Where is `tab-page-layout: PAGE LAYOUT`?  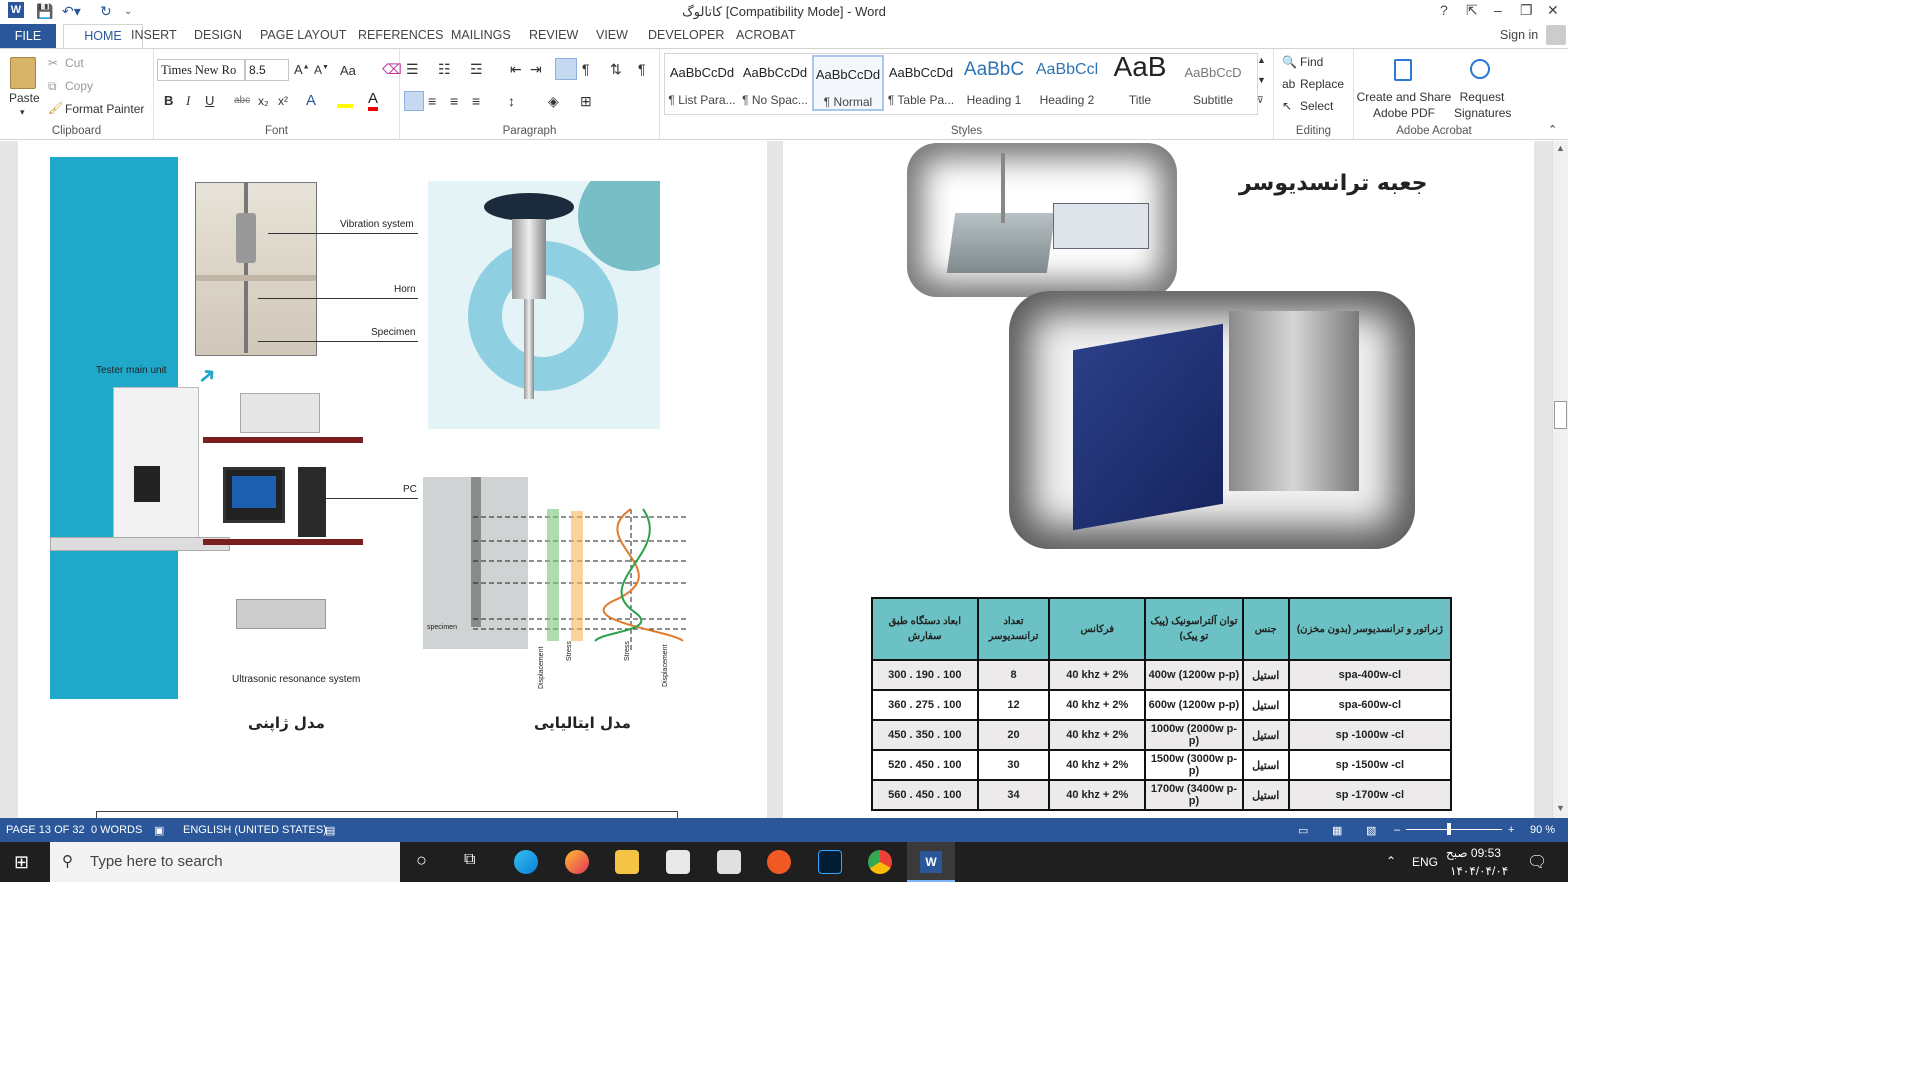
tab-page-layout: PAGE LAYOUT is located at coordinates (303, 35).